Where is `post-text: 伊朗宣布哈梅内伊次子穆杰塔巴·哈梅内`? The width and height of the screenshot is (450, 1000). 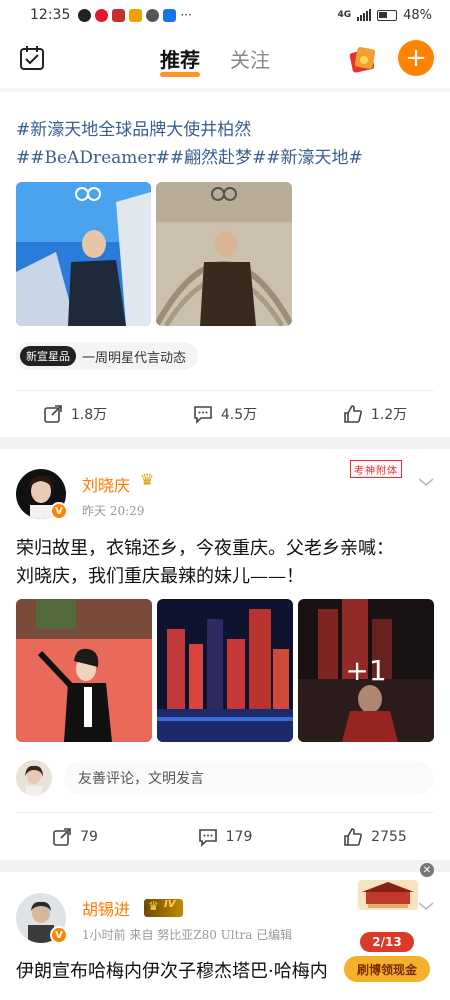
post-text: 伊朗宣布哈梅内伊次子穆杰塔巴·哈梅内 is located at coordinates (181, 972).